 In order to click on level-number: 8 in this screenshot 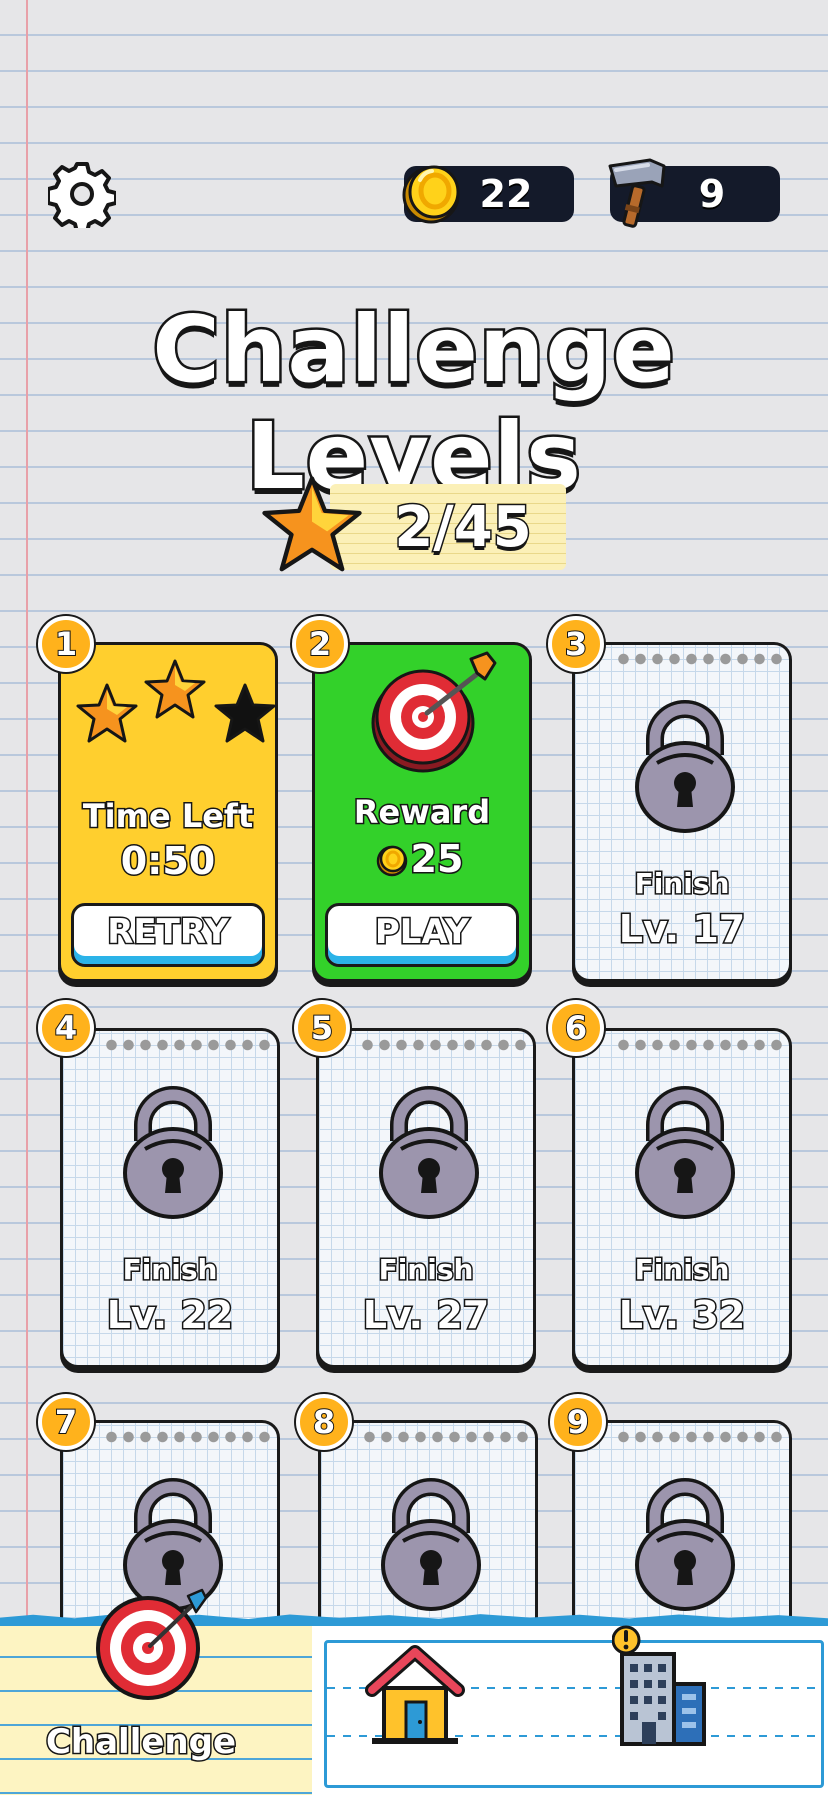, I will do `click(324, 1422)`.